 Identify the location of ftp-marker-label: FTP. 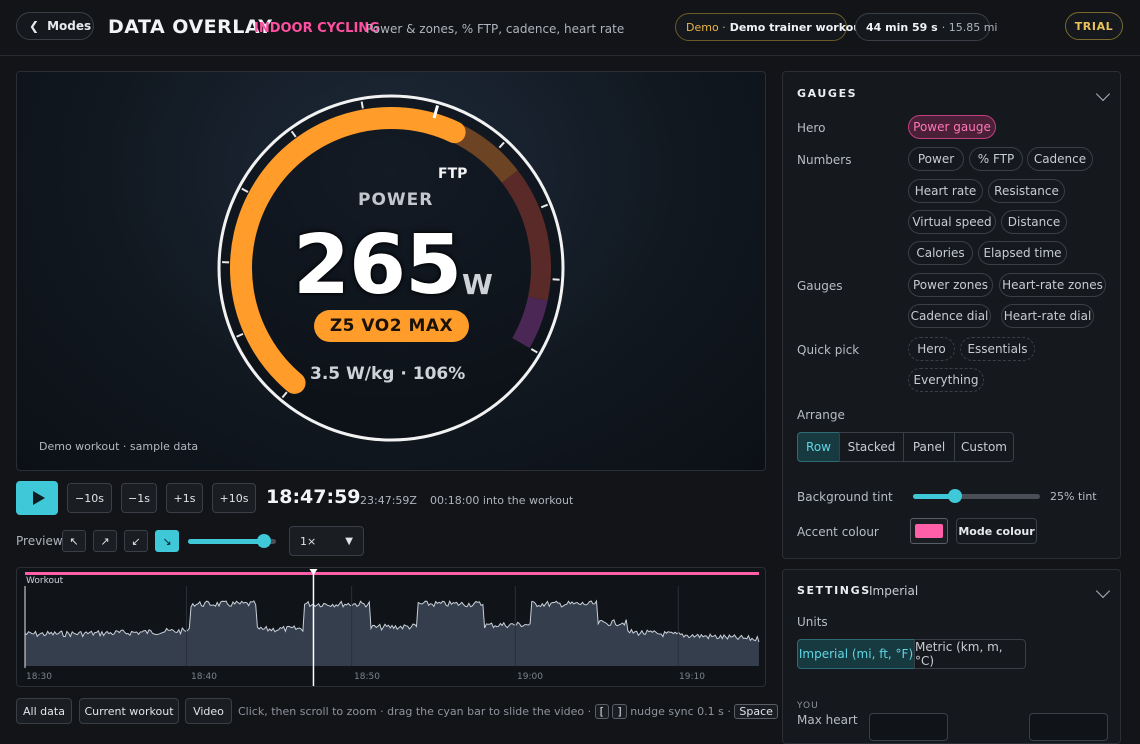
(452, 174).